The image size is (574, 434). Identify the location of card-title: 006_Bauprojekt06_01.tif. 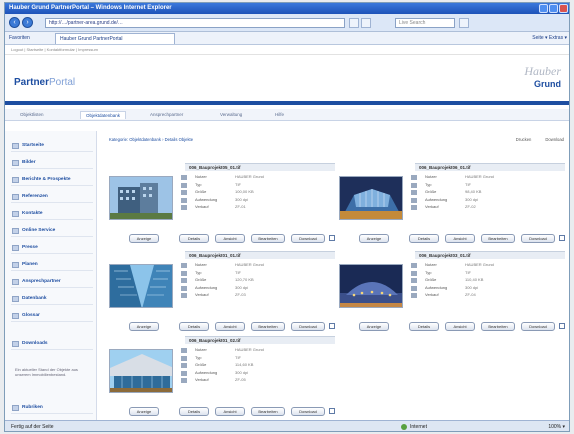
(490, 167).